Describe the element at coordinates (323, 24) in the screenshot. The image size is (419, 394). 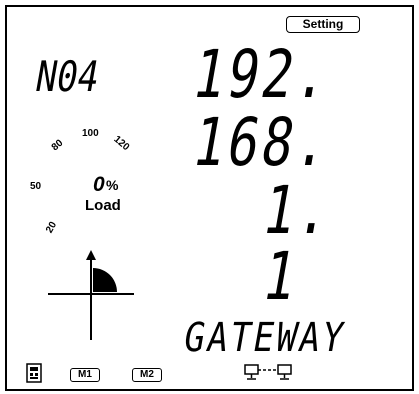
I see `setting-indicator: Setting` at that location.